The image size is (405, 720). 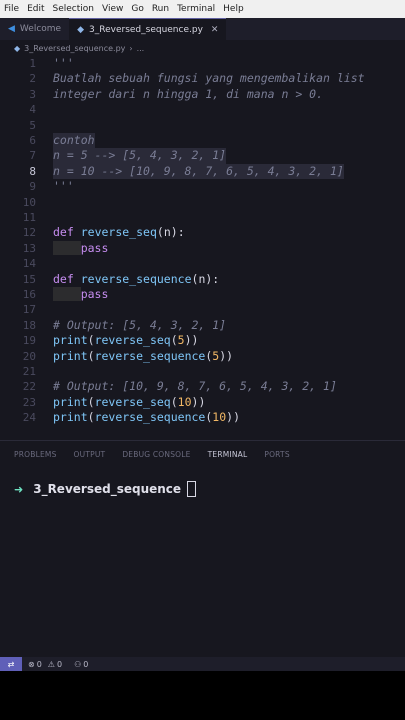 What do you see at coordinates (35, 9) in the screenshot?
I see `menu-edit: Edit` at bounding box center [35, 9].